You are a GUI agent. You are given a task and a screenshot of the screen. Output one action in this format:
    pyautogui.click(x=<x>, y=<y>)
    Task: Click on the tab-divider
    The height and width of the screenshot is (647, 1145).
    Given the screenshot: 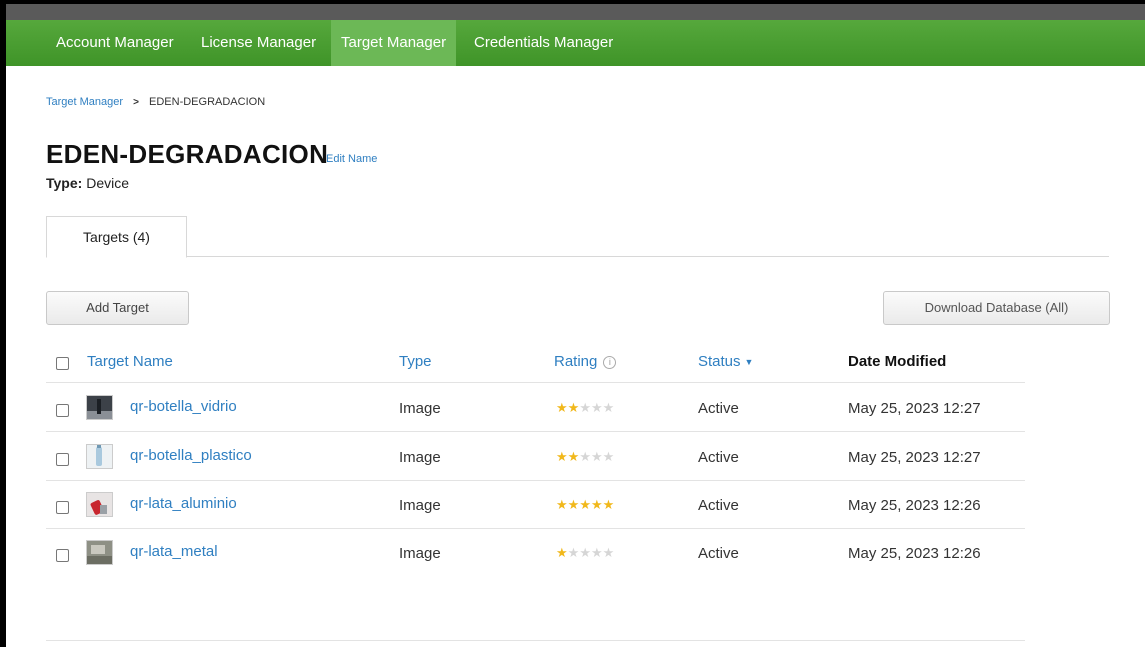 What is the action you would take?
    pyautogui.click(x=577, y=256)
    